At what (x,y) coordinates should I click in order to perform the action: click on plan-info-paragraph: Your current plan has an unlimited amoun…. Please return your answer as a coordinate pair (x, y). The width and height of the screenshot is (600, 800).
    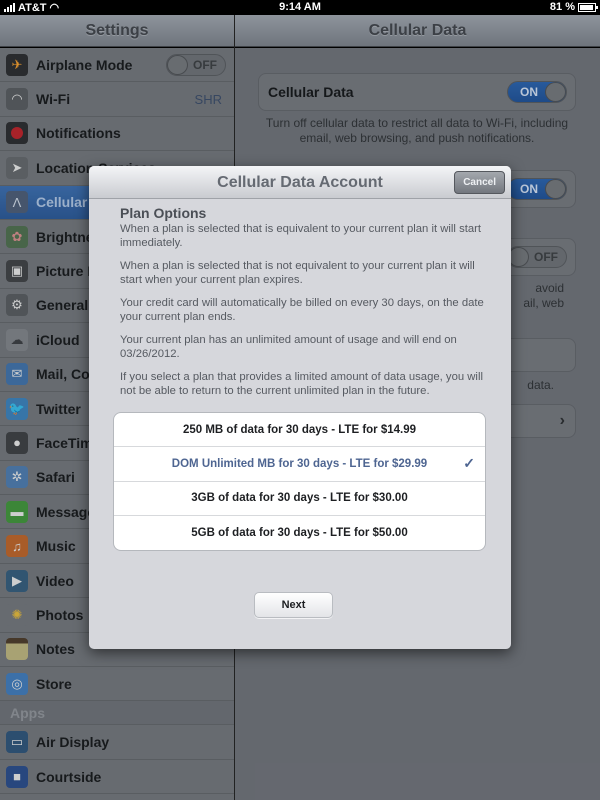
    Looking at the image, I should click on (288, 347).